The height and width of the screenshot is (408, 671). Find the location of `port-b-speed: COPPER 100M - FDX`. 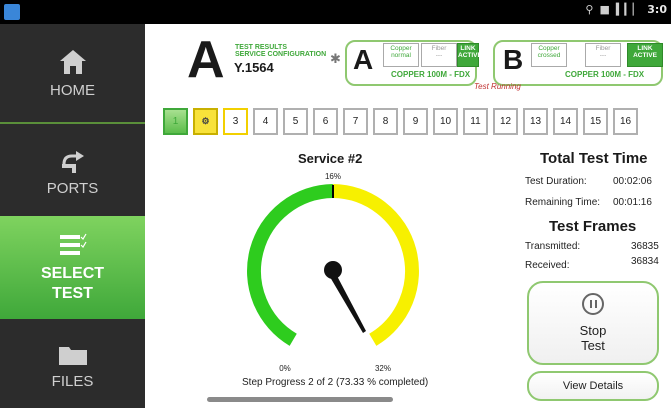

port-b-speed: COPPER 100M - FDX is located at coordinates (605, 74).